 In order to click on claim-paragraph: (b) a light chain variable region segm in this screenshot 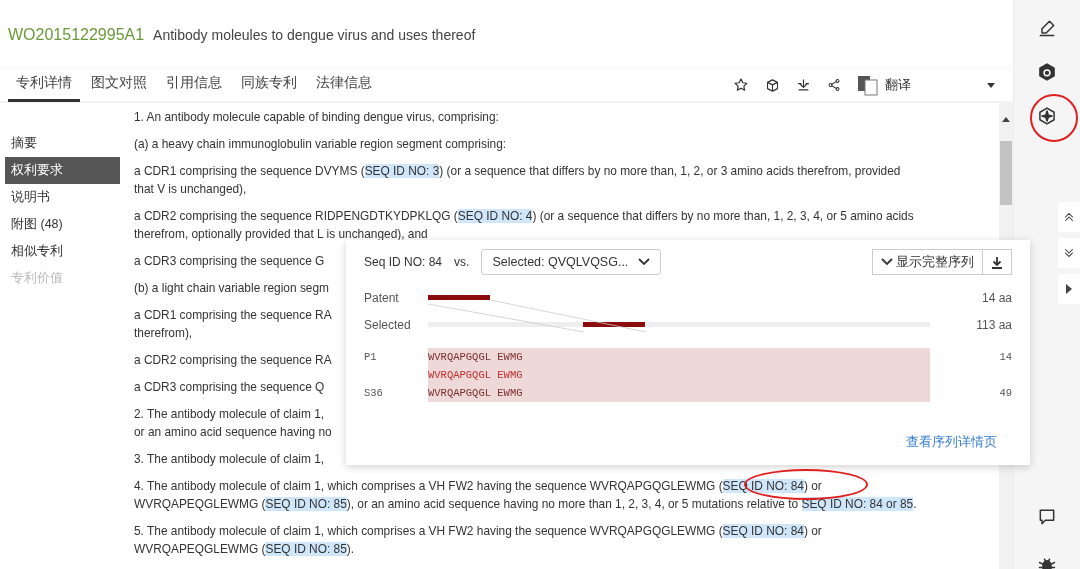, I will do `click(231, 288)`.